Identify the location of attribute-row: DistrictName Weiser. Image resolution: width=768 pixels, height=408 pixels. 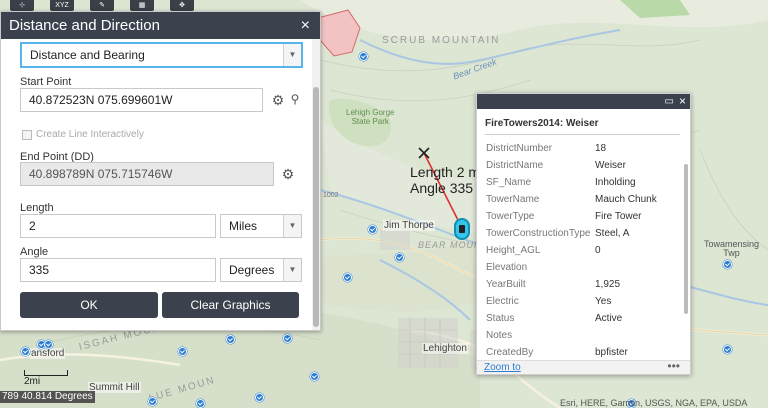
(583, 165).